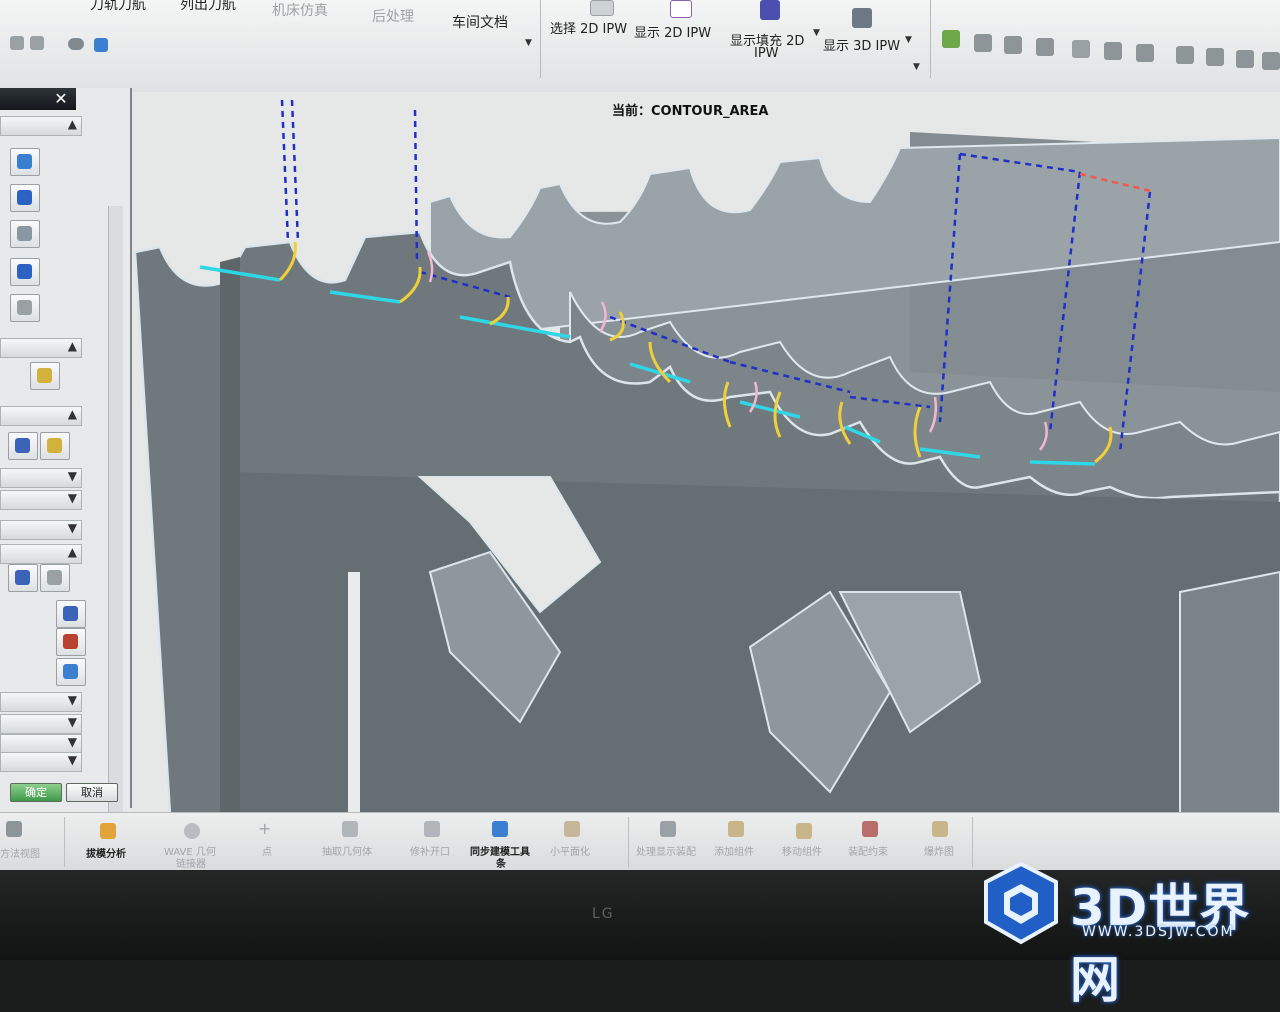  Describe the element at coordinates (267, 850) in the screenshot. I see `point-button: 点` at that location.